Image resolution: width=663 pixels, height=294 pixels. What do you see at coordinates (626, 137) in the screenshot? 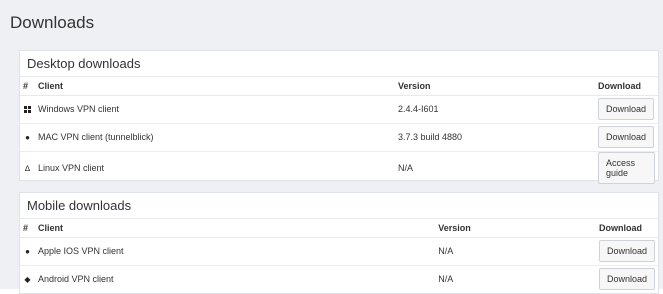
I see `mac-download-button: Download` at bounding box center [626, 137].